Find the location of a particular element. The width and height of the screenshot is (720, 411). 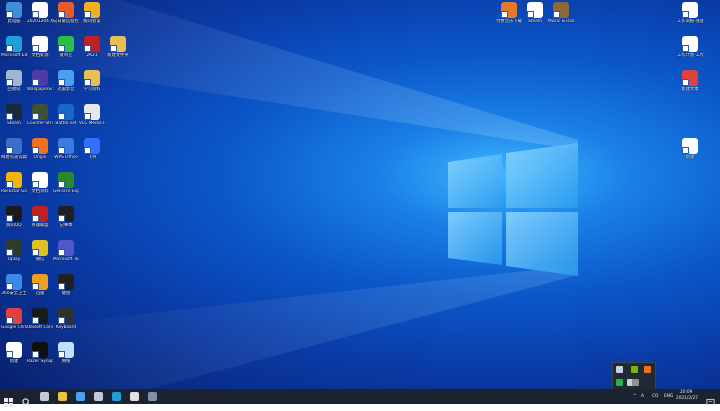

desktop-icon: Google Chrome is located at coordinates (14, 326).